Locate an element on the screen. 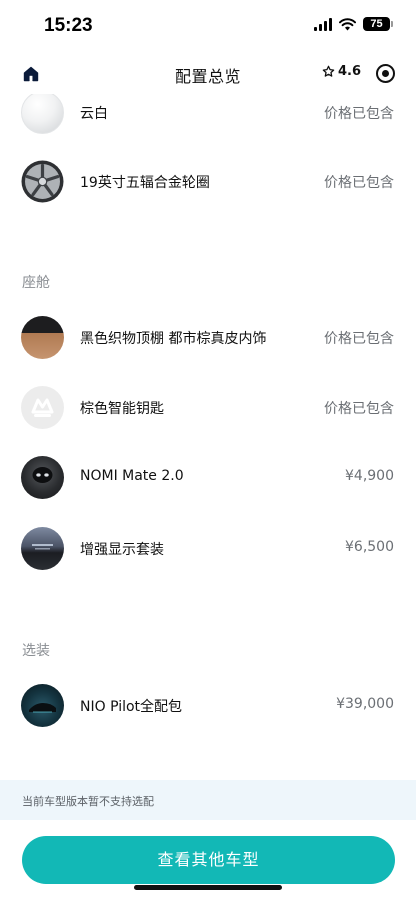 This screenshot has width=416, height=900. section-title-cabin: 座舱 is located at coordinates (36, 283).